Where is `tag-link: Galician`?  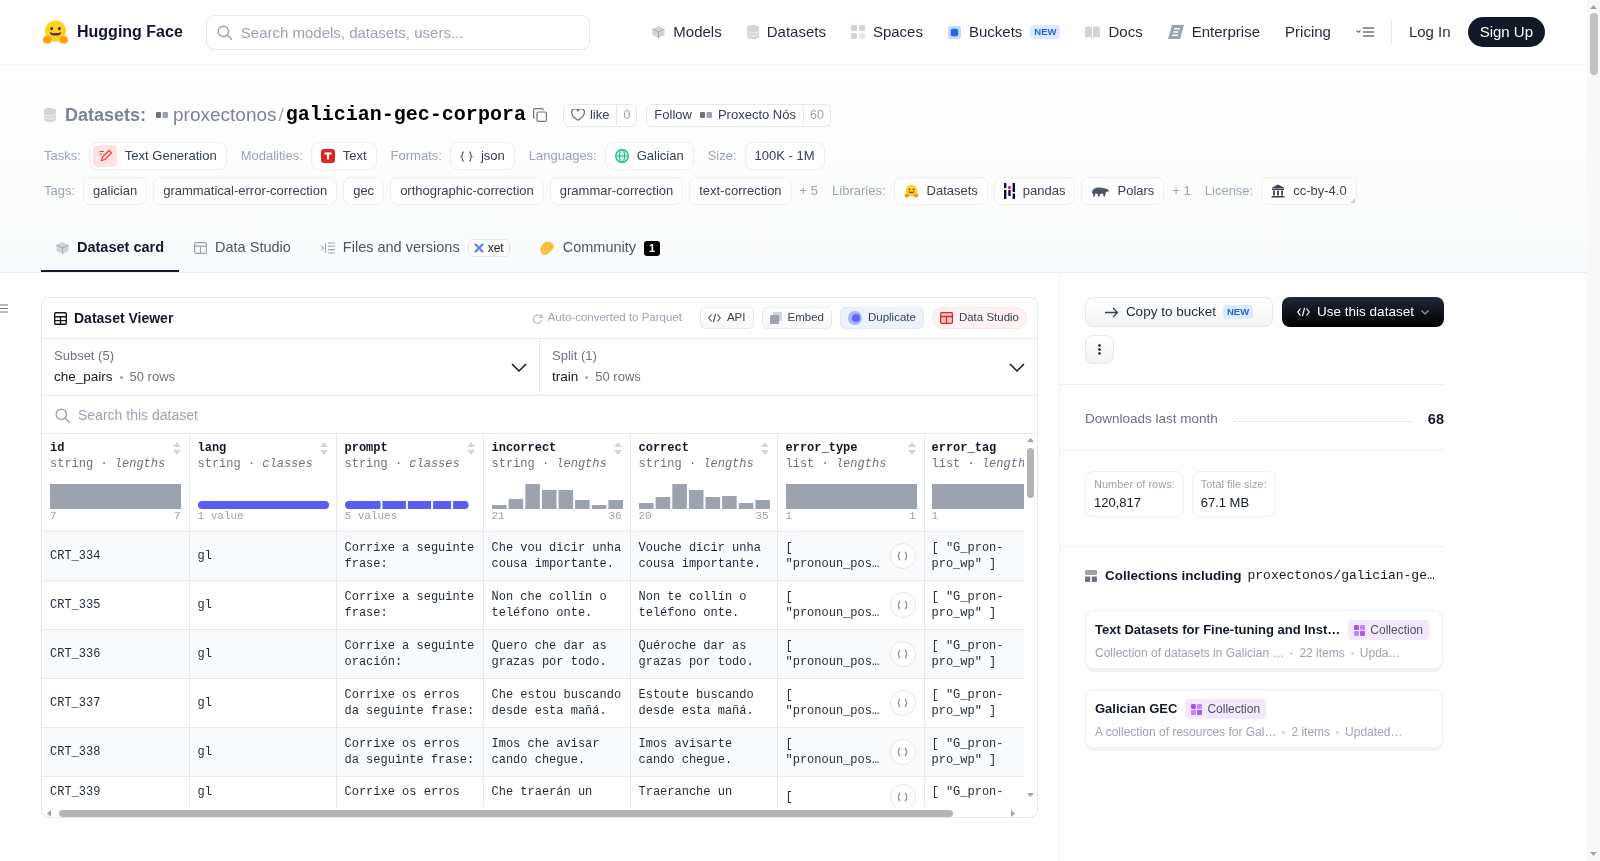
tag-link: Galician is located at coordinates (649, 156).